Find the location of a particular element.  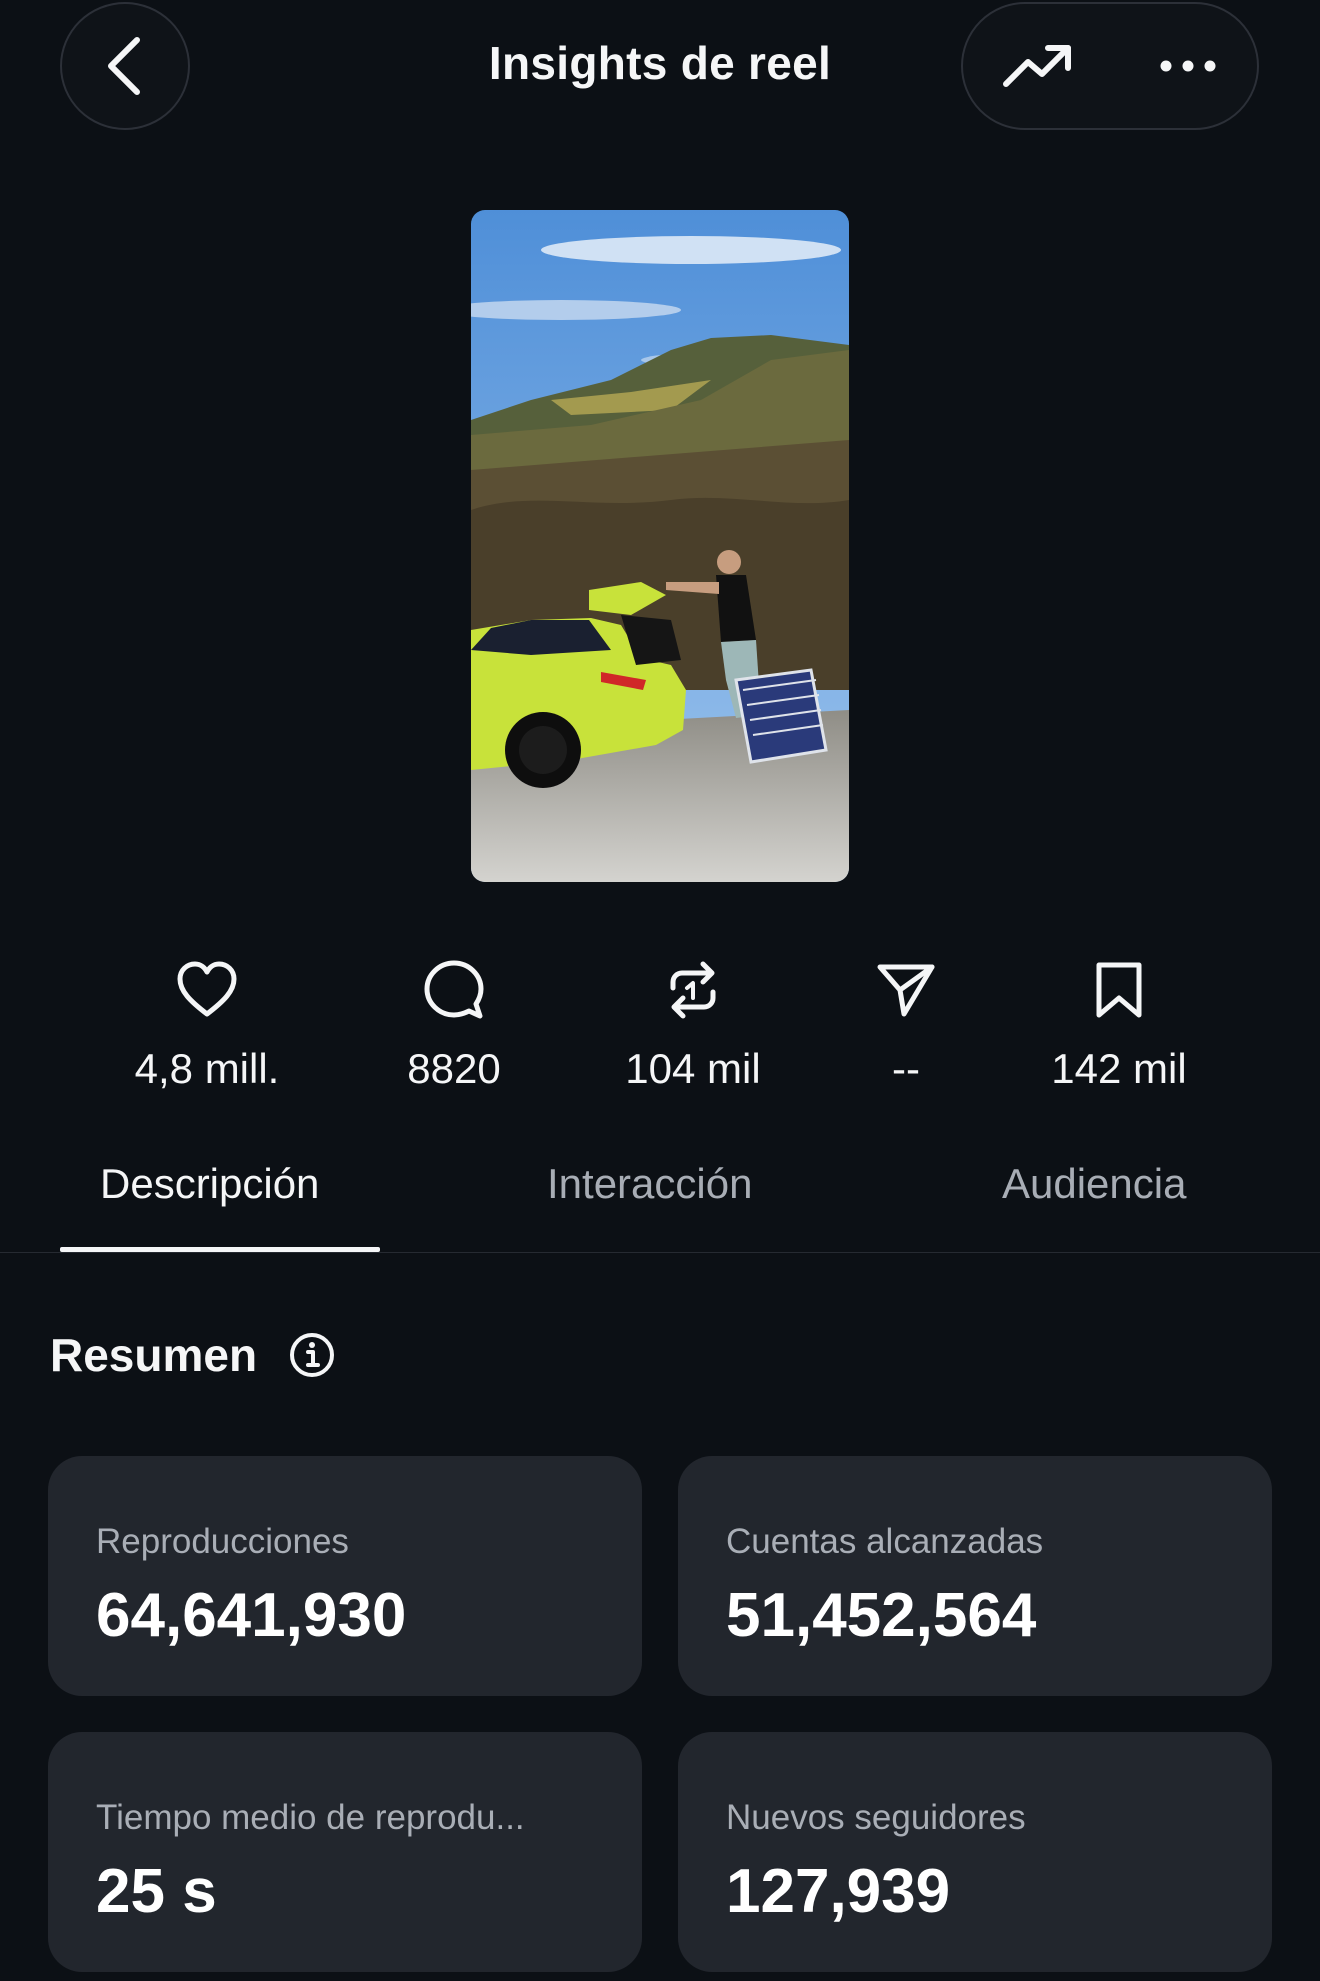

header-actions is located at coordinates (1110, 66).